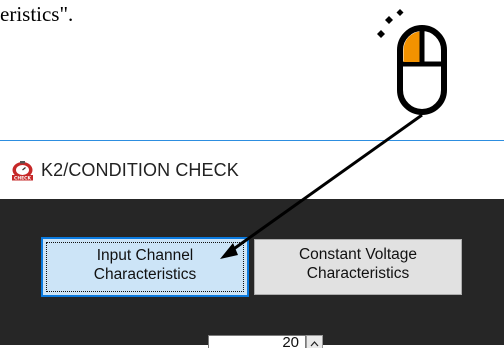 The image size is (504, 348). Describe the element at coordinates (229, 251) in the screenshot. I see `arrow-head-icon` at that location.